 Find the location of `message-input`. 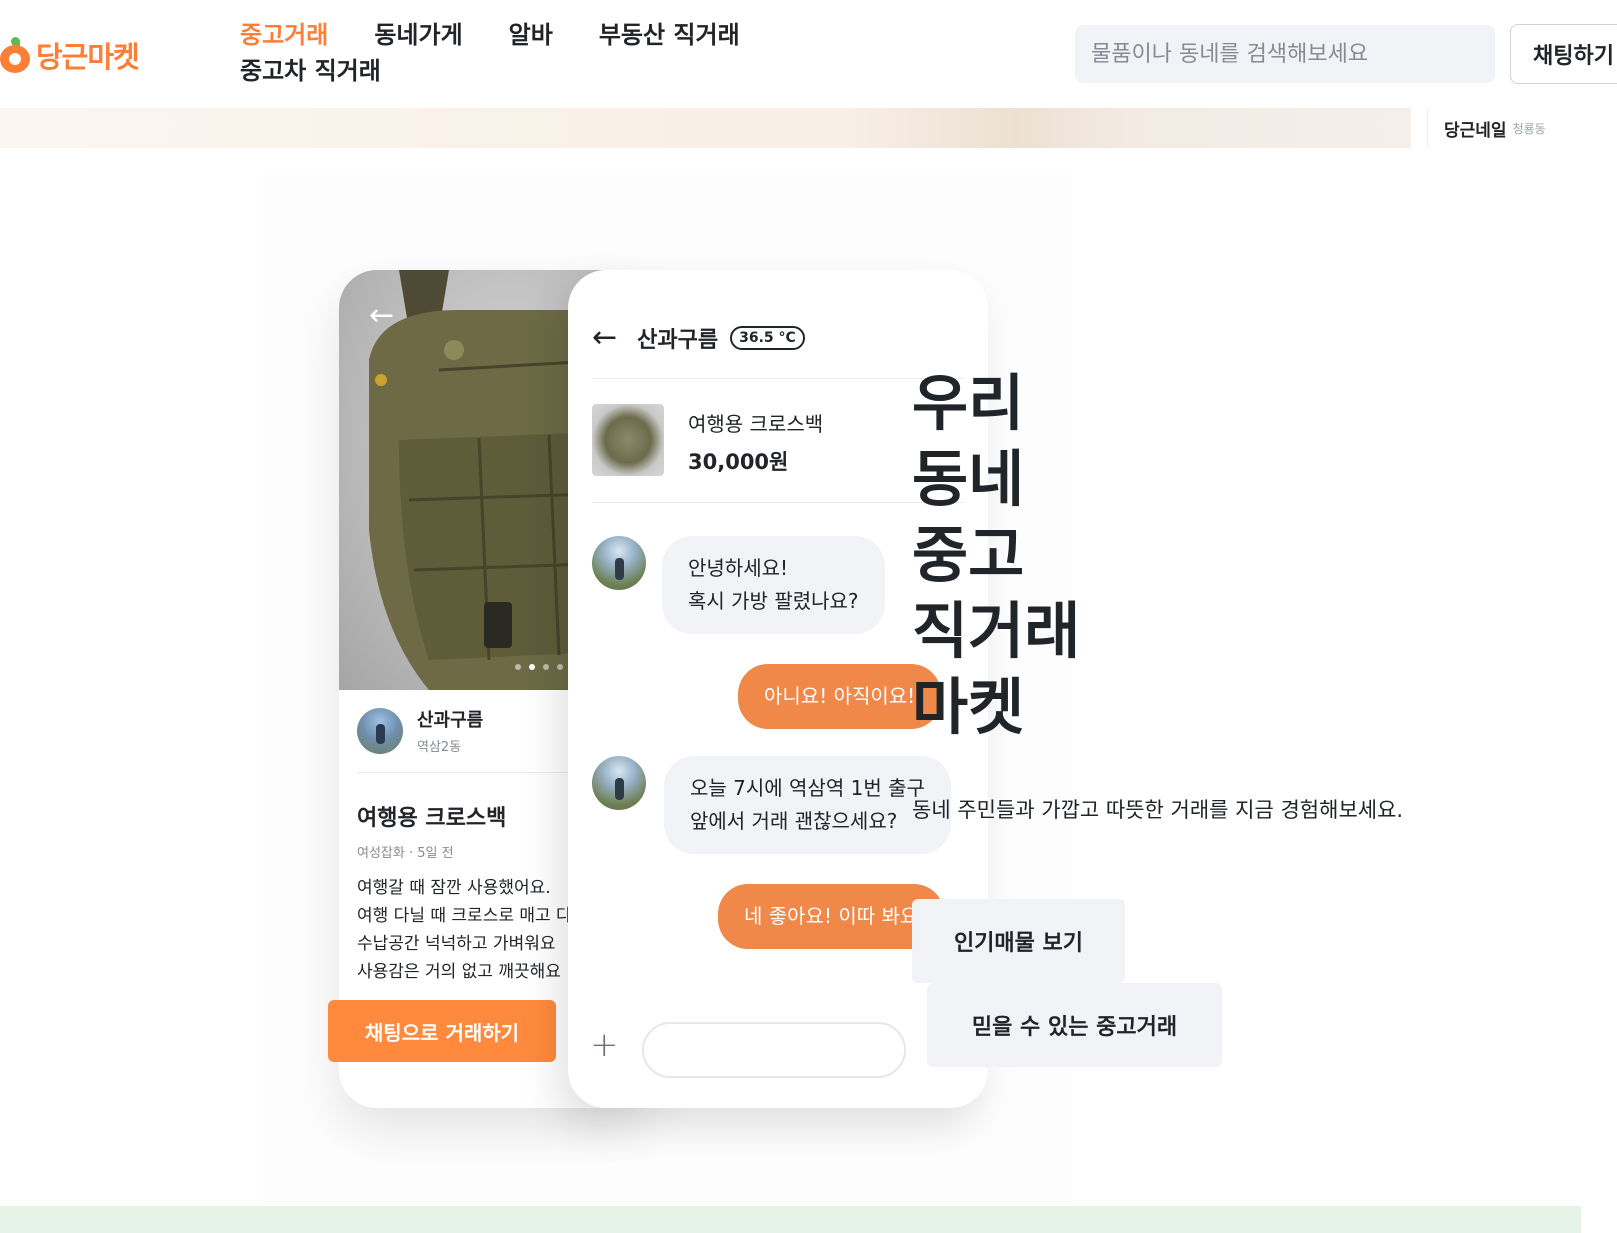

message-input is located at coordinates (774, 1050).